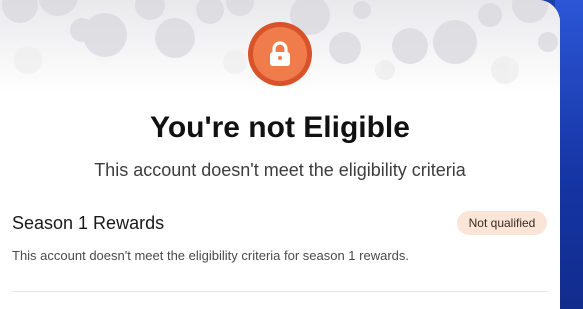 The image size is (583, 309). I want to click on lock-badge, so click(280, 54).